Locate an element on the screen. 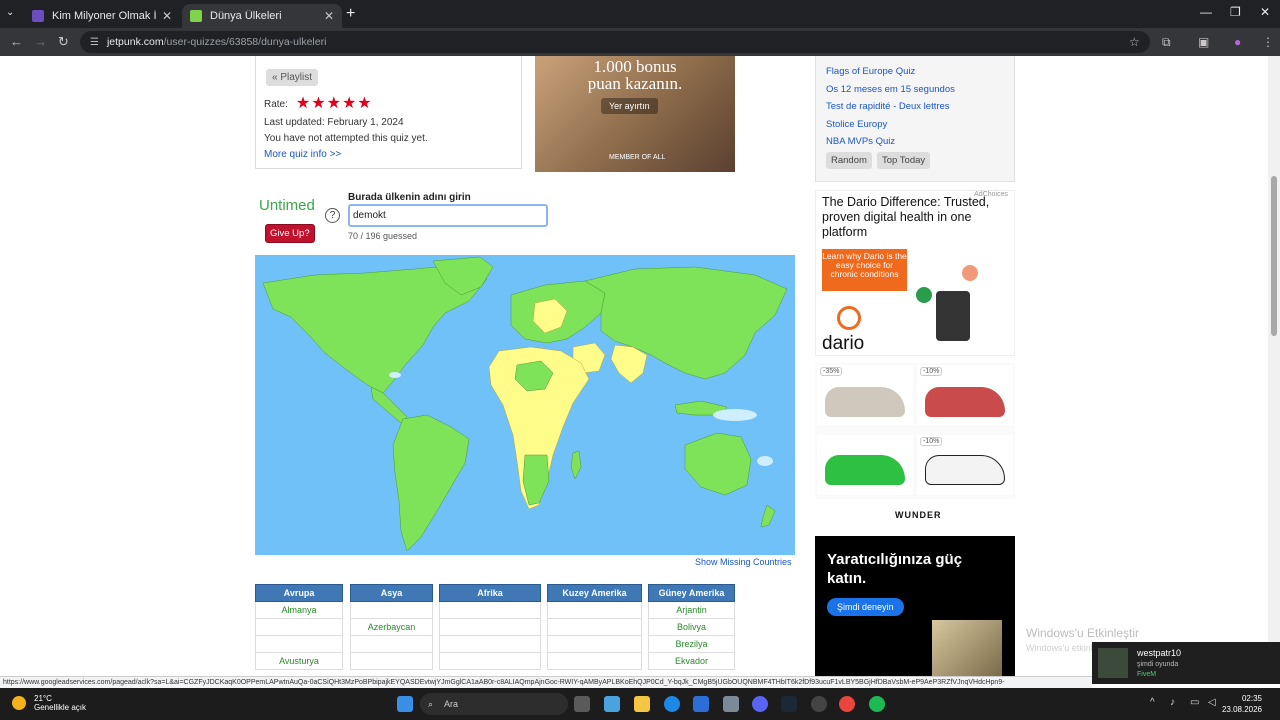 The height and width of the screenshot is (720, 1280). tab-groups-icon: ▣ is located at coordinates (1203, 42).